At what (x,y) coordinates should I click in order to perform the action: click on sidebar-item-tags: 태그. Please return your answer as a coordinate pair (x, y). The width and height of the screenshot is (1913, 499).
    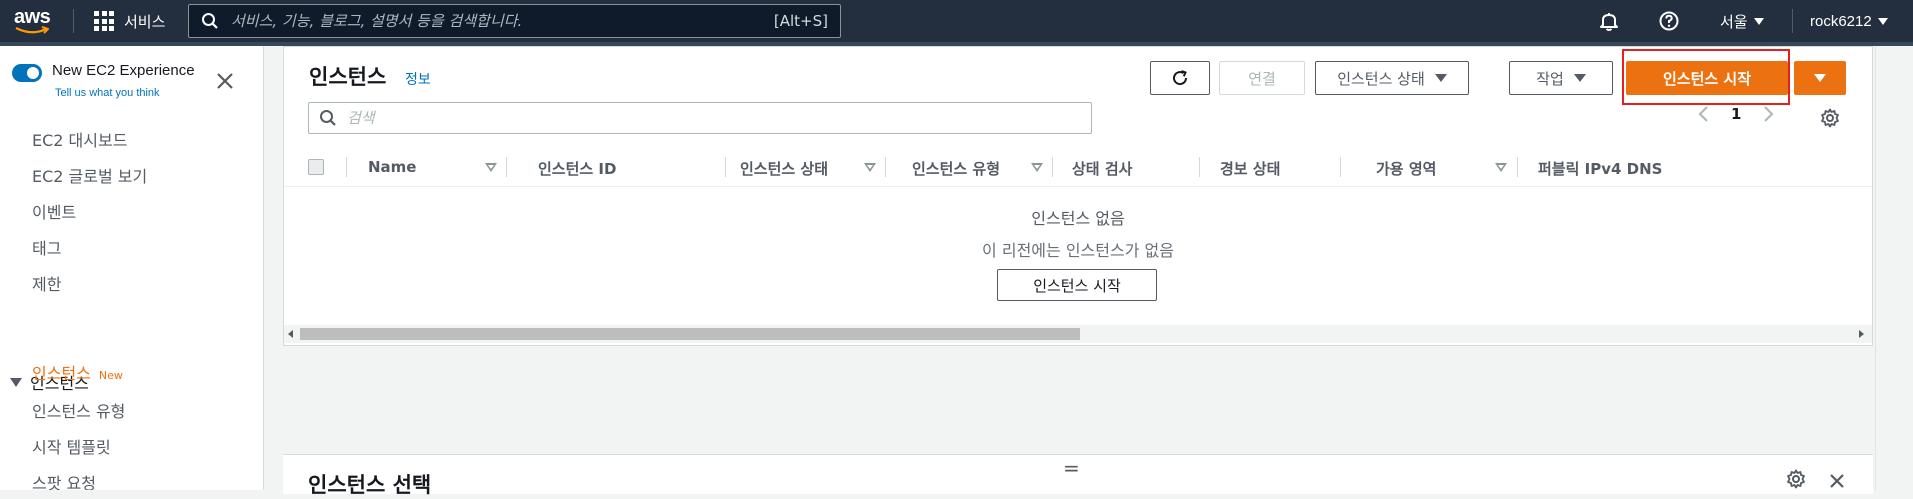
    Looking at the image, I should click on (46, 247).